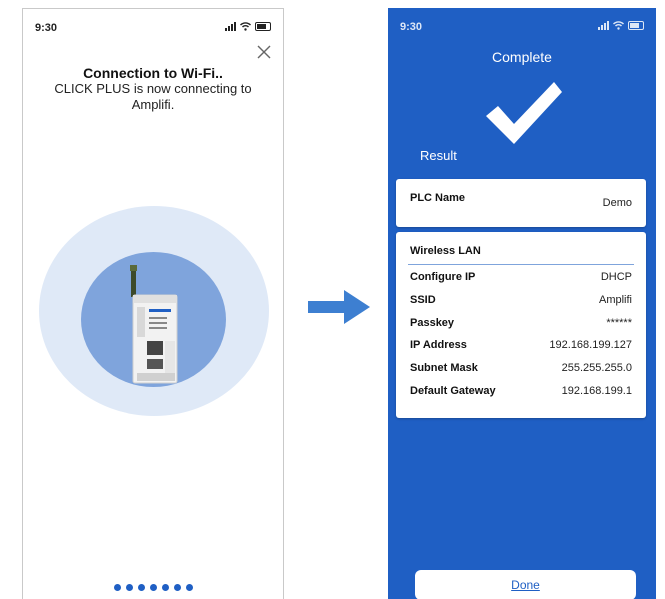 The width and height of the screenshot is (665, 599). Describe the element at coordinates (616, 277) in the screenshot. I see `row-value: DHCP` at that location.